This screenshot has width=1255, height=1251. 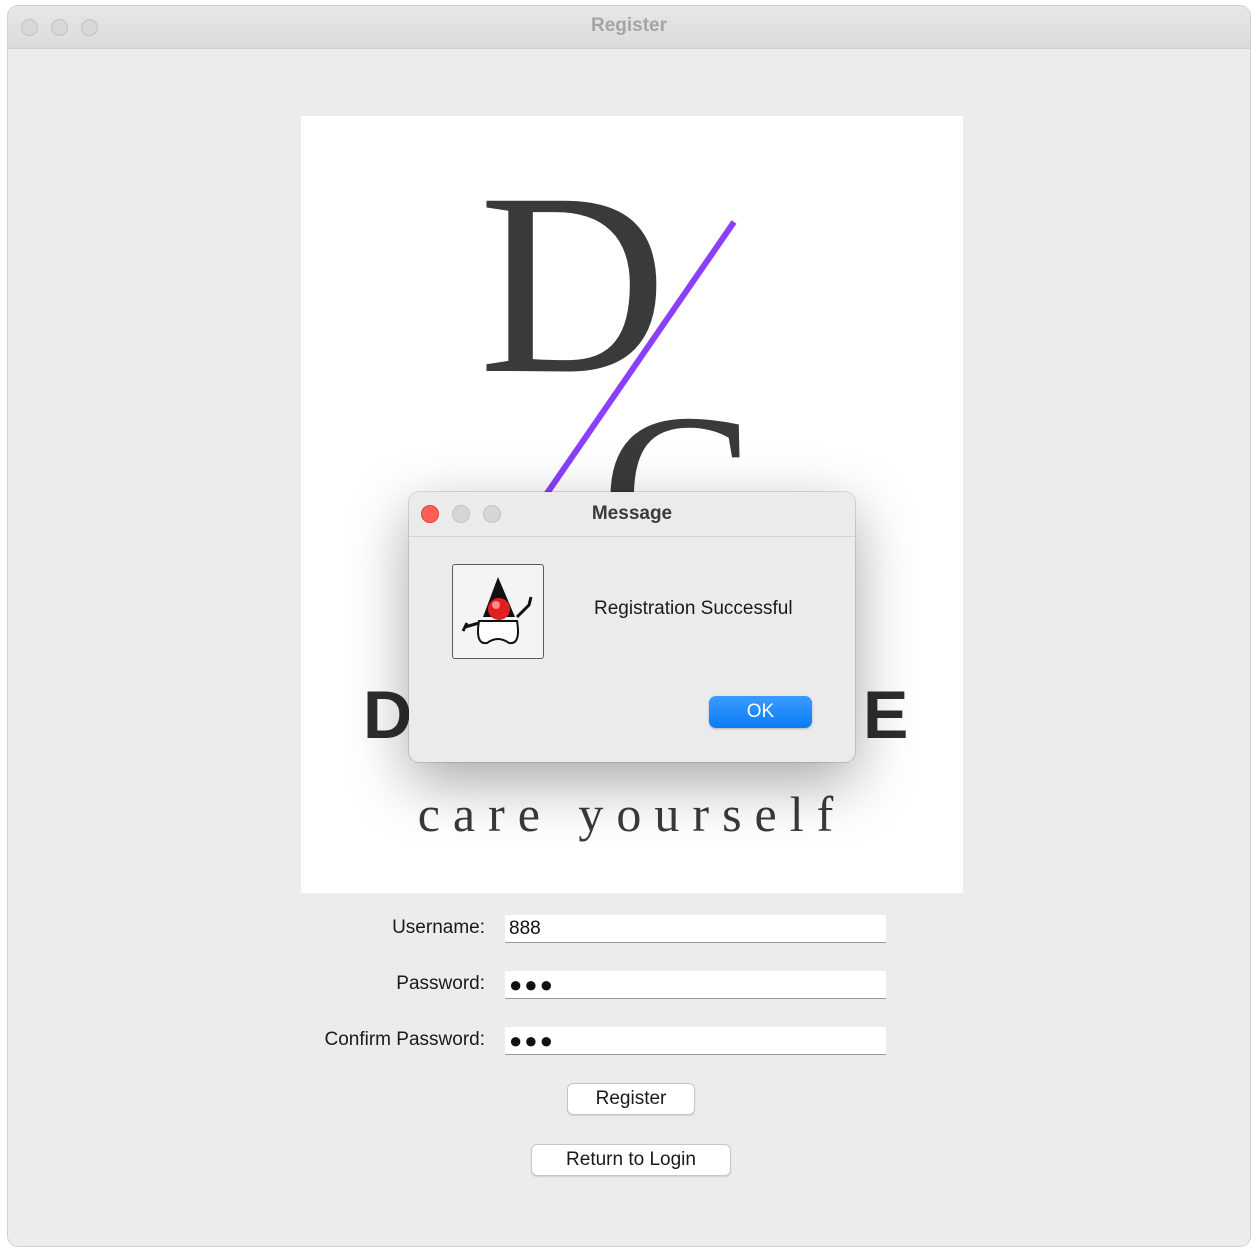 I want to click on title-bar: Register, so click(x=629, y=27).